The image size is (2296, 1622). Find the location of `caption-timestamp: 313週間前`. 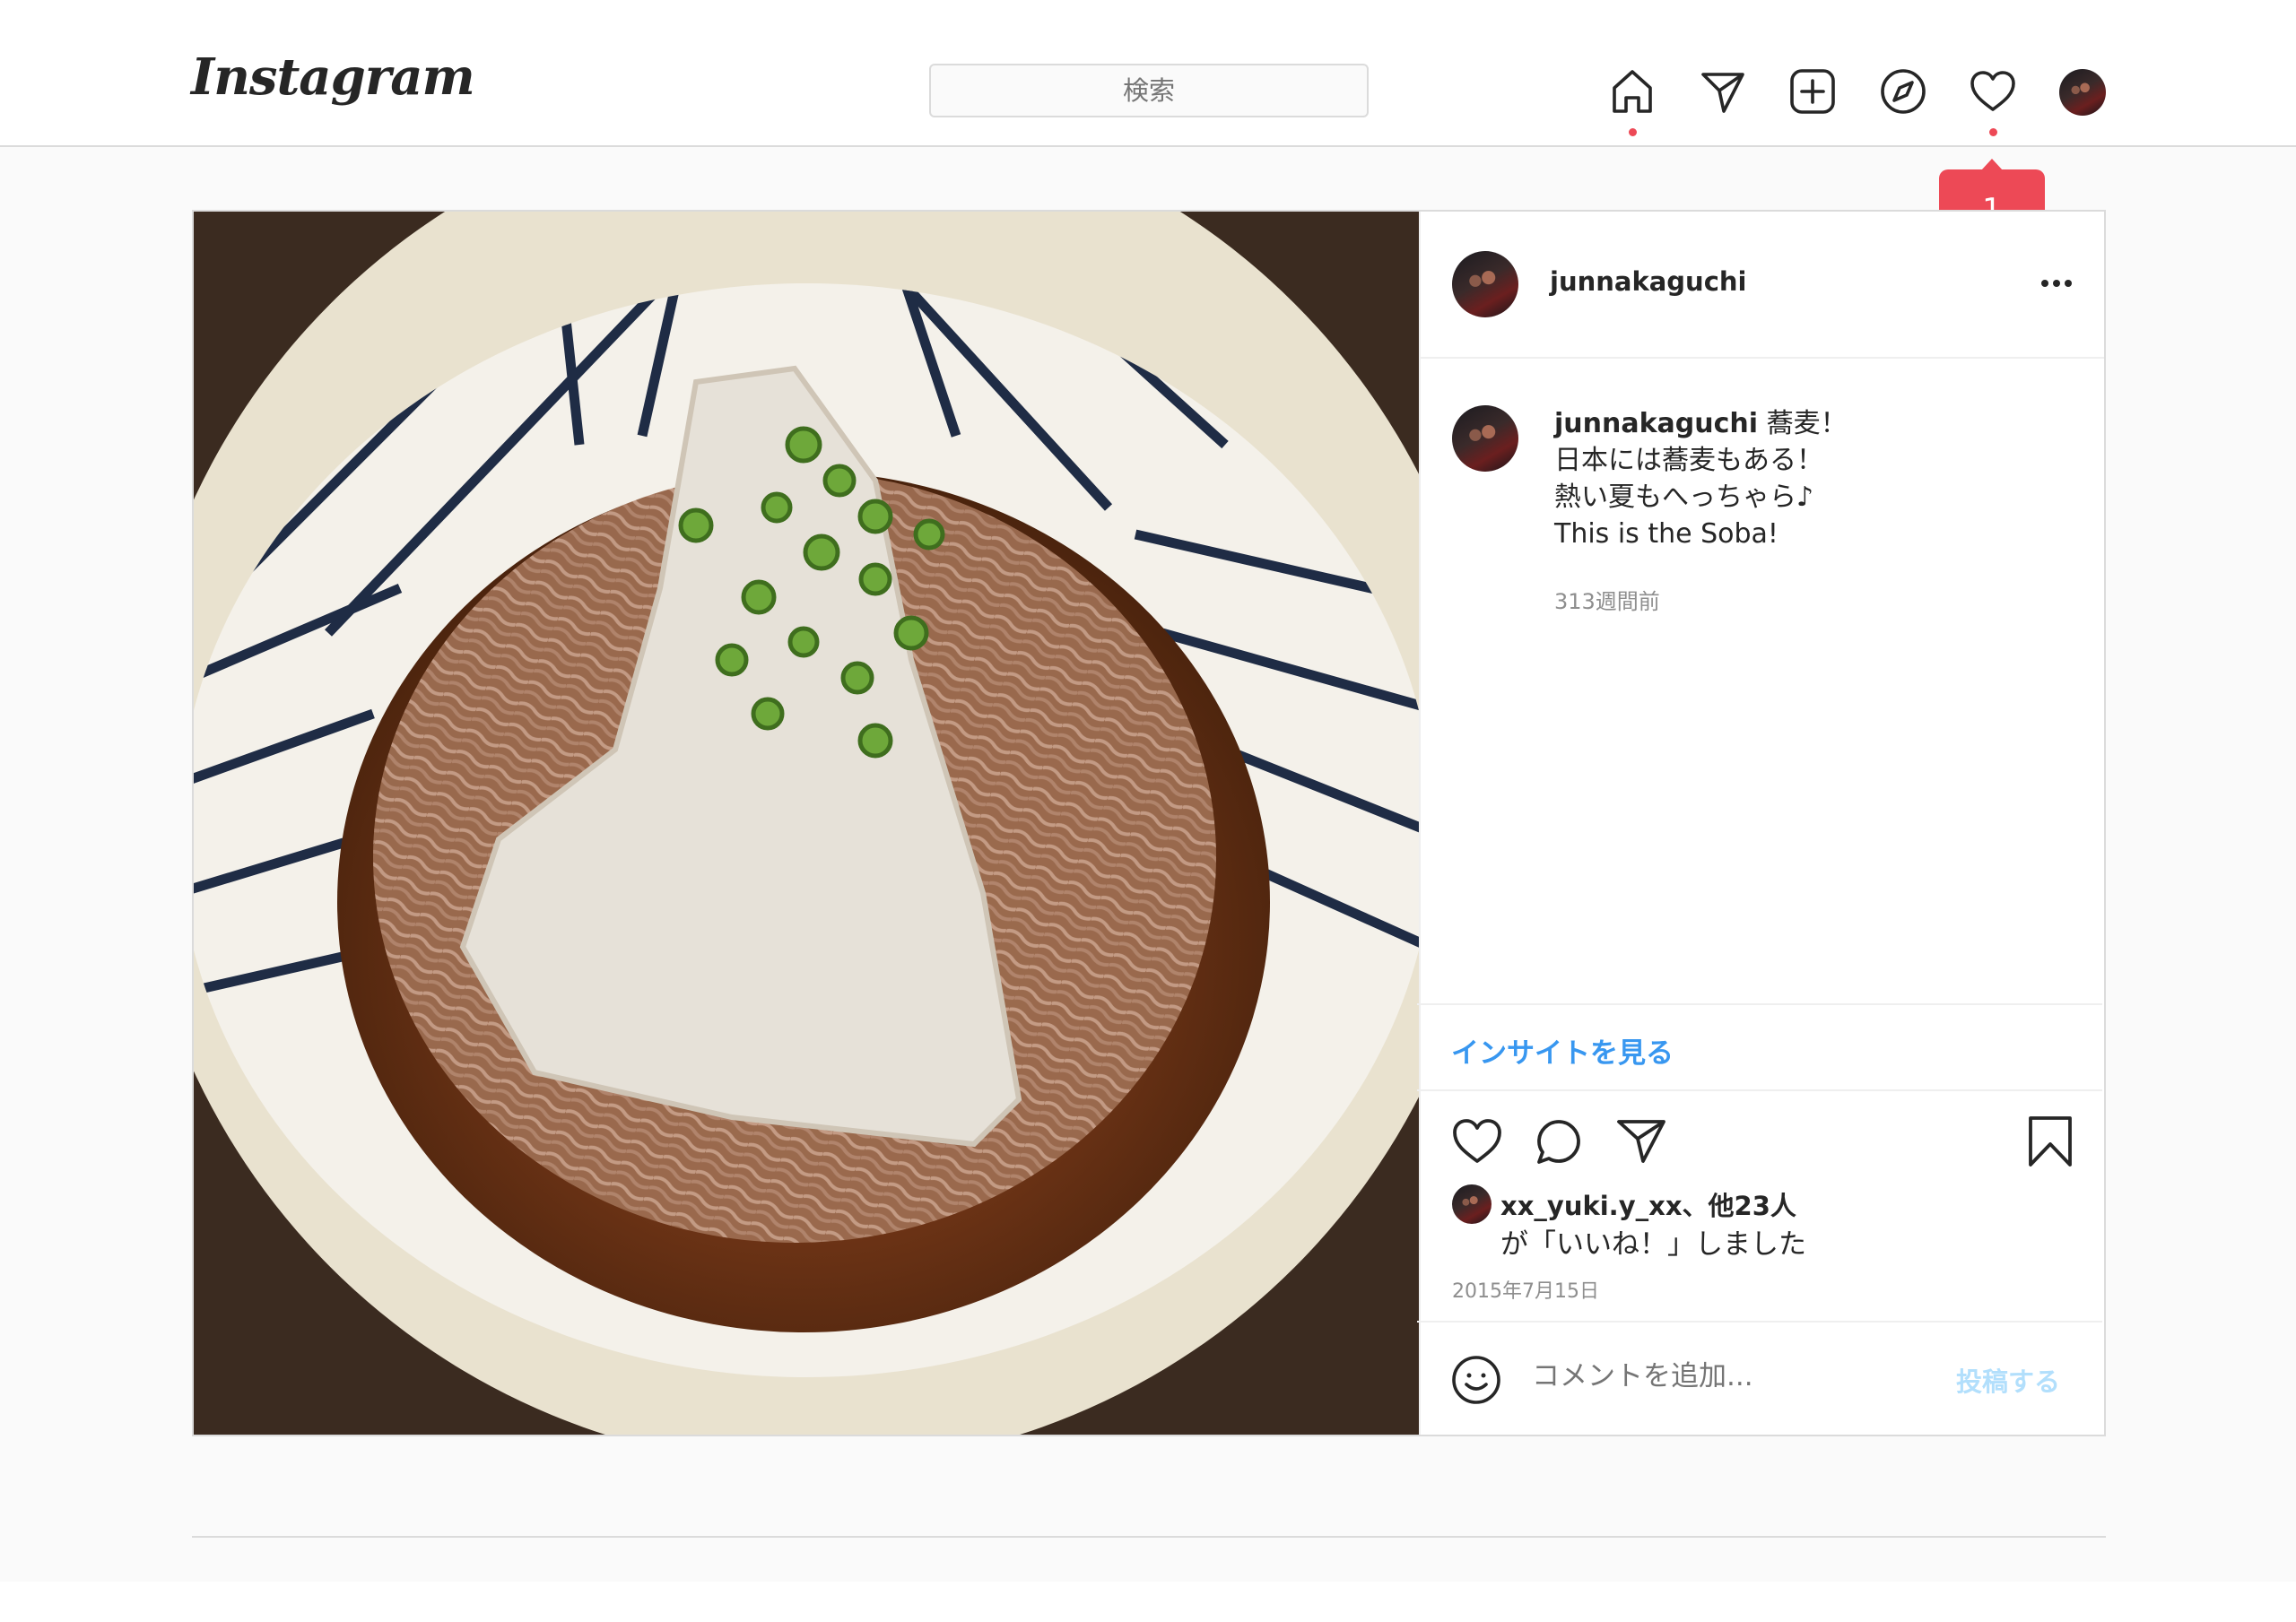

caption-timestamp: 313週間前 is located at coordinates (1607, 601).